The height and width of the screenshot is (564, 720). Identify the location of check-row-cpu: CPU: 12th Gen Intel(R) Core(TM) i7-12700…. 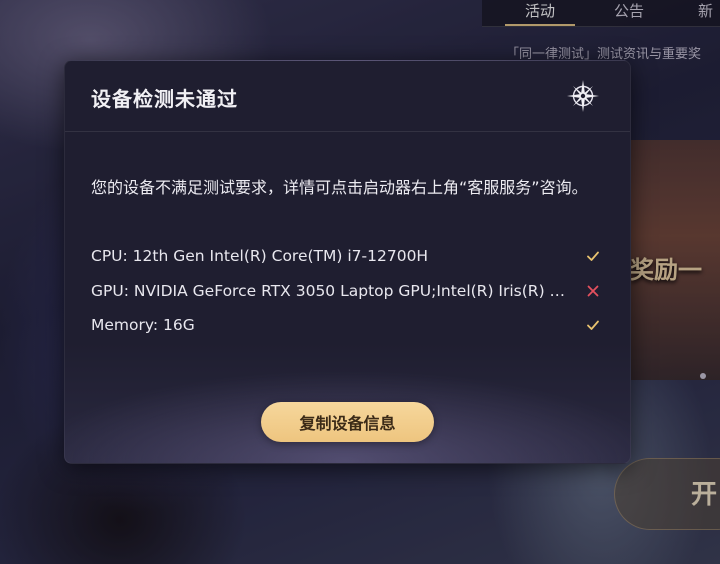
(347, 256).